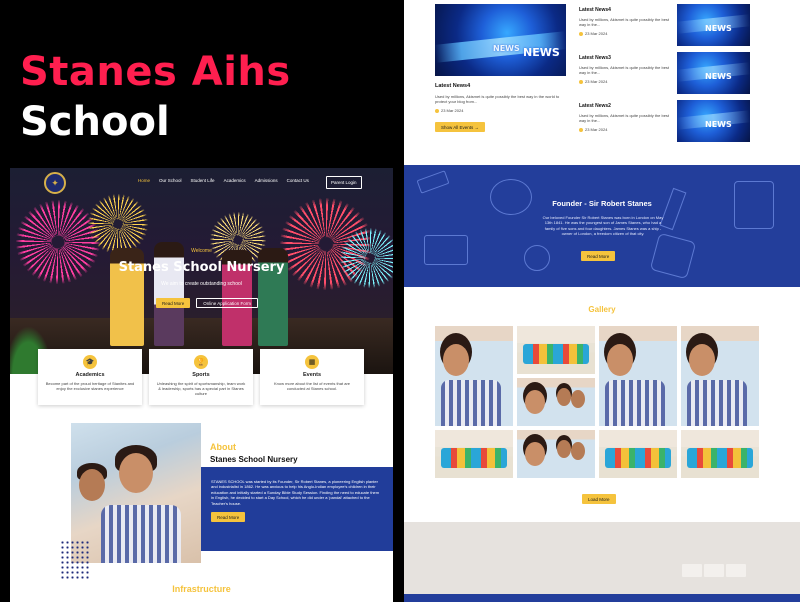 This screenshot has width=800, height=602. I want to click on hero-subtitle: We aim to create outstanding school, so click(201, 284).